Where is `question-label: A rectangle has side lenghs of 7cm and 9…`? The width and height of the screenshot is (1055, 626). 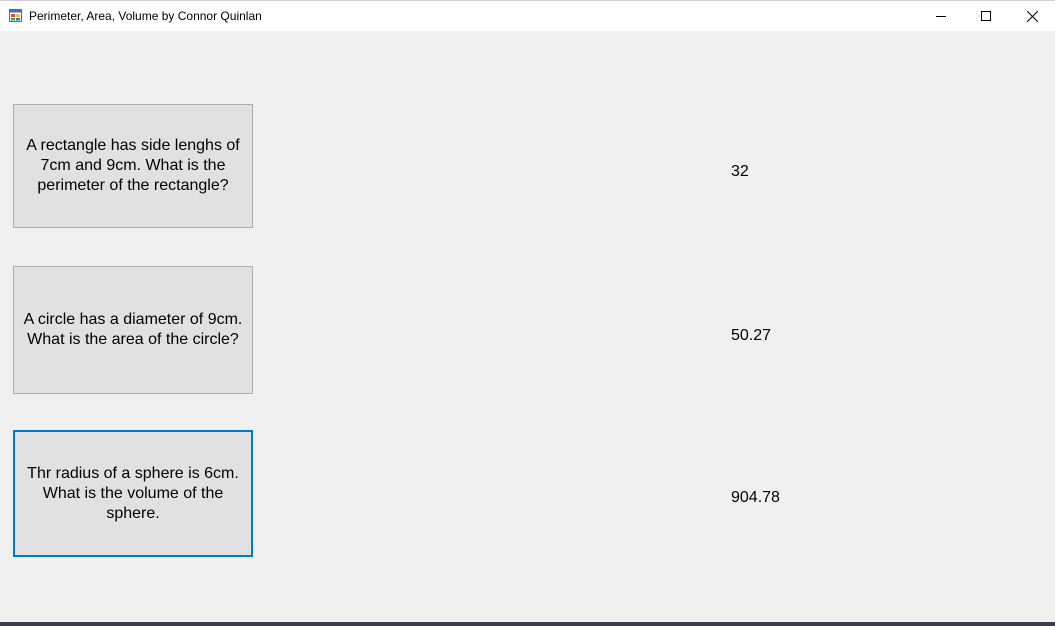
question-label: A rectangle has side lenghs of 7cm and 9… is located at coordinates (133, 165).